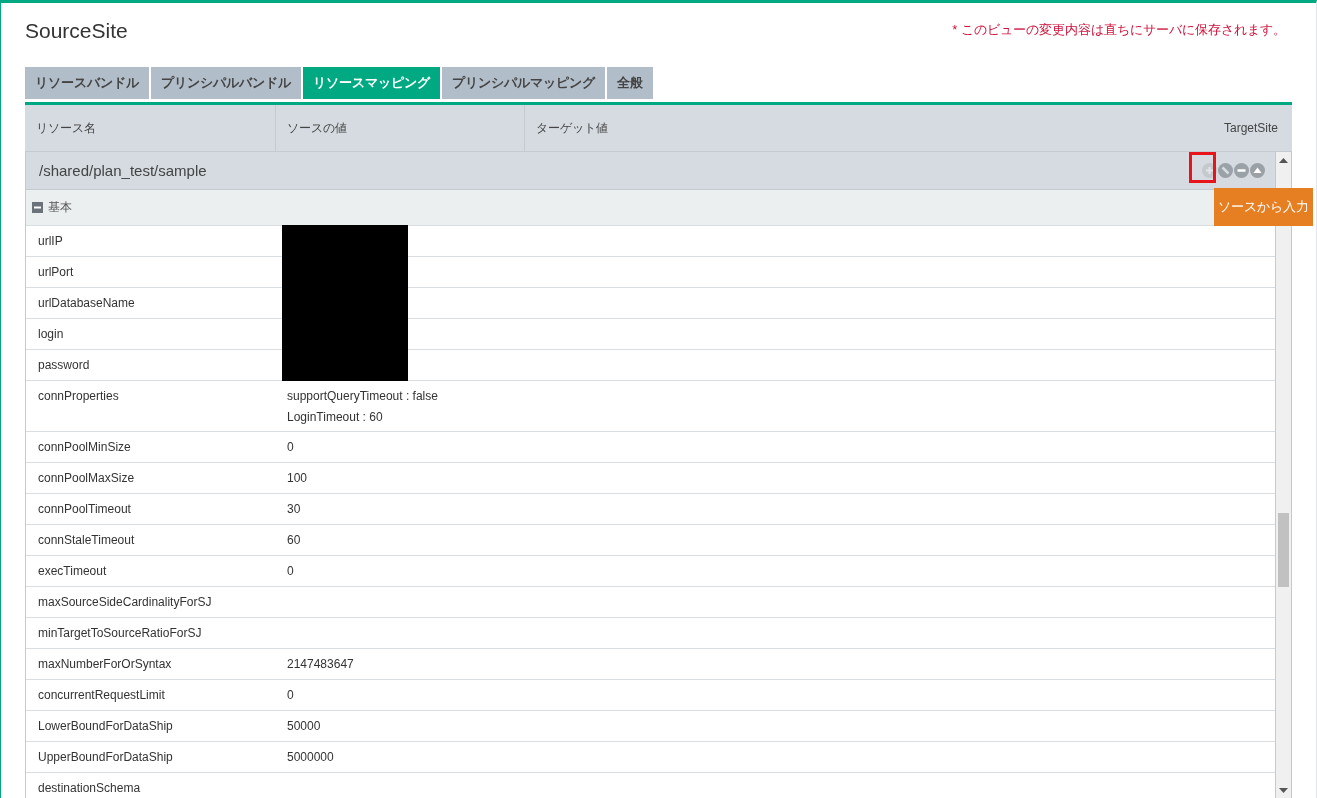 The height and width of the screenshot is (798, 1317). What do you see at coordinates (294, 540) in the screenshot?
I see `property-value: 60` at bounding box center [294, 540].